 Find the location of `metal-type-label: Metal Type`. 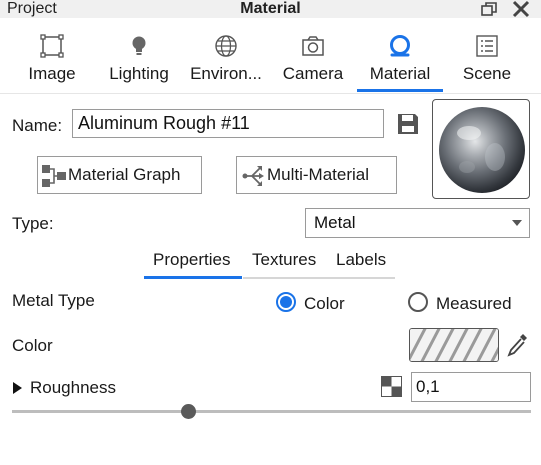

metal-type-label: Metal Type is located at coordinates (53, 300).